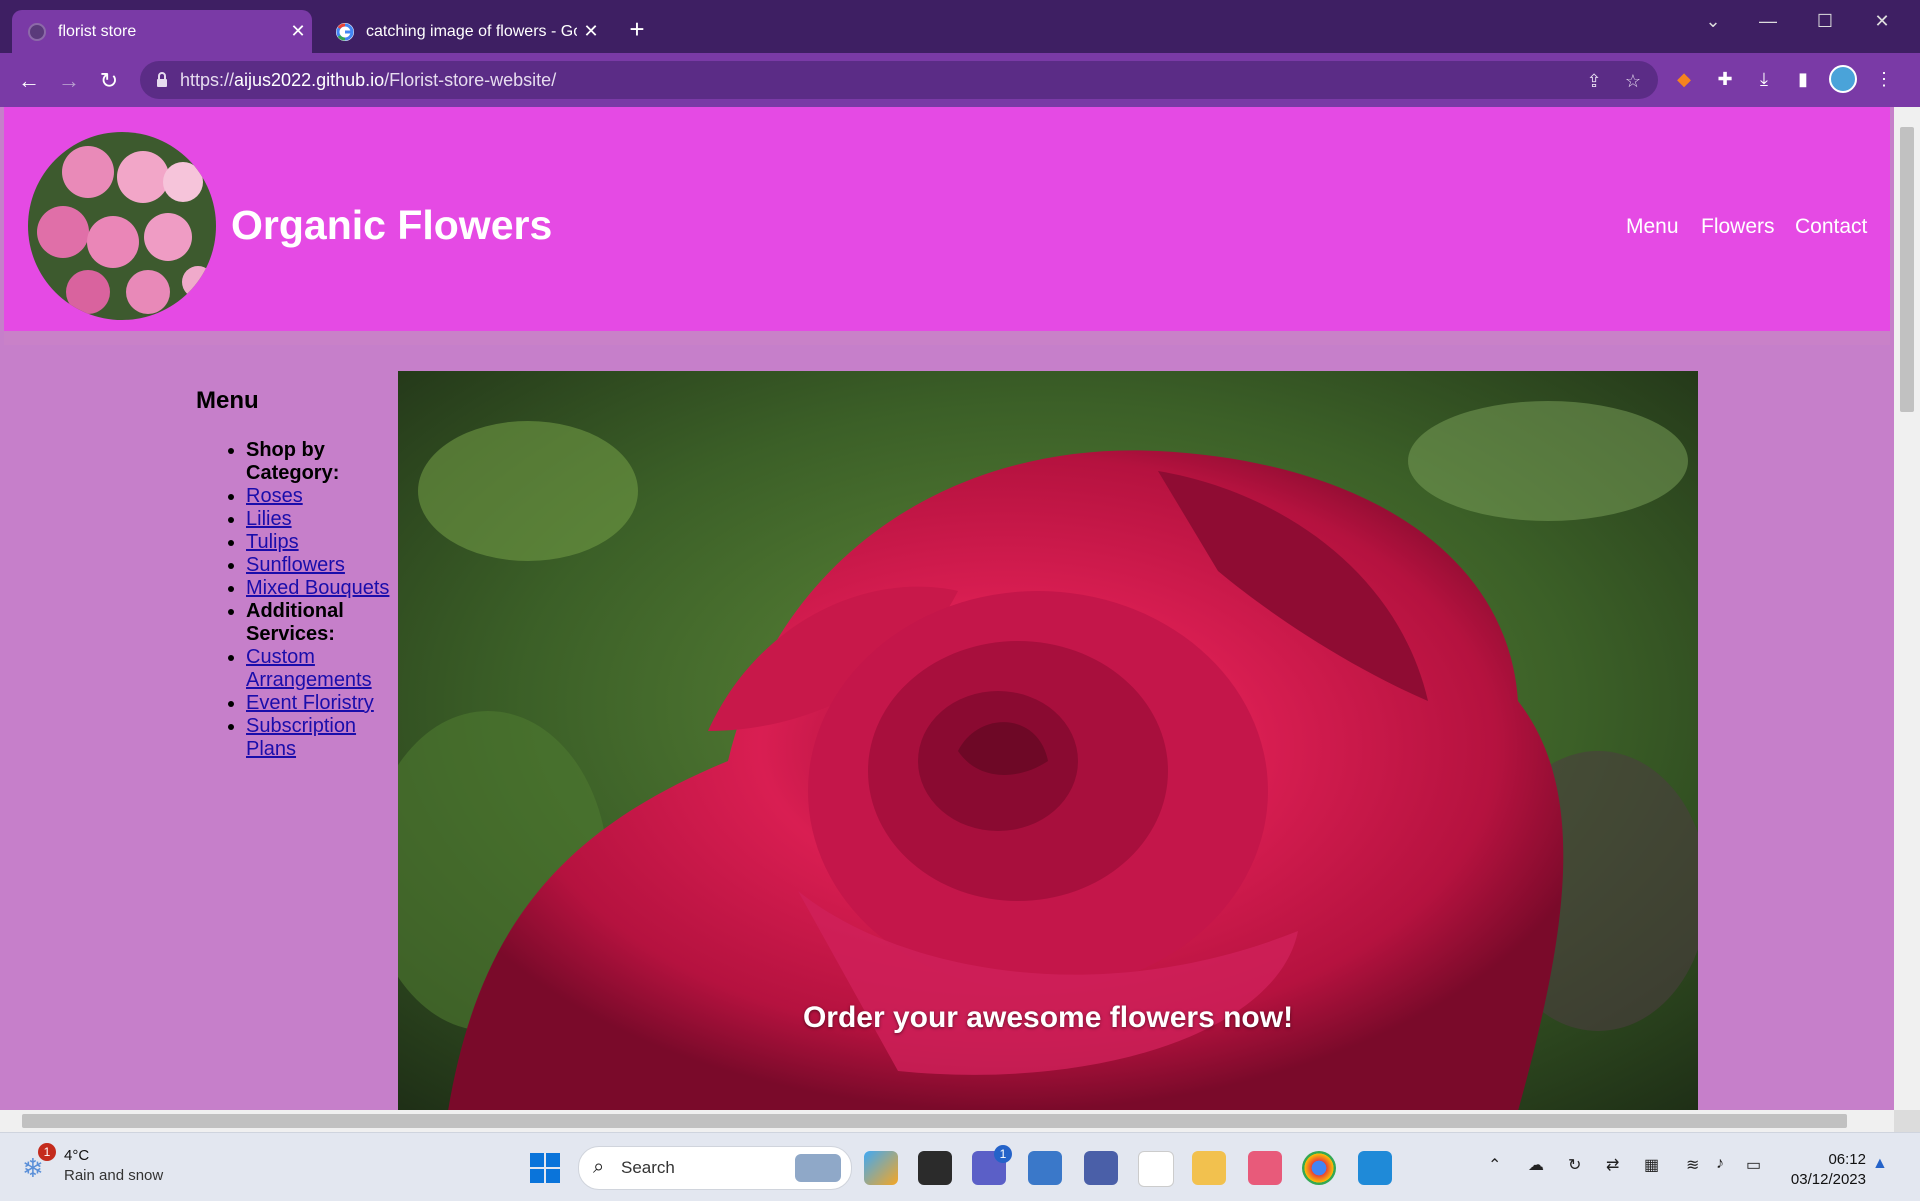  I want to click on download-icon: ⤓, so click(1764, 79).